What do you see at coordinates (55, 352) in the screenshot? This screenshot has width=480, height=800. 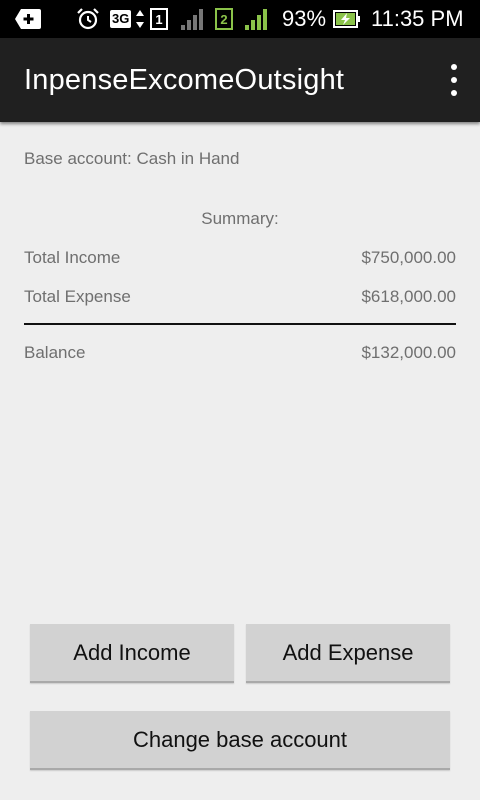 I see `balance-label: Balance` at bounding box center [55, 352].